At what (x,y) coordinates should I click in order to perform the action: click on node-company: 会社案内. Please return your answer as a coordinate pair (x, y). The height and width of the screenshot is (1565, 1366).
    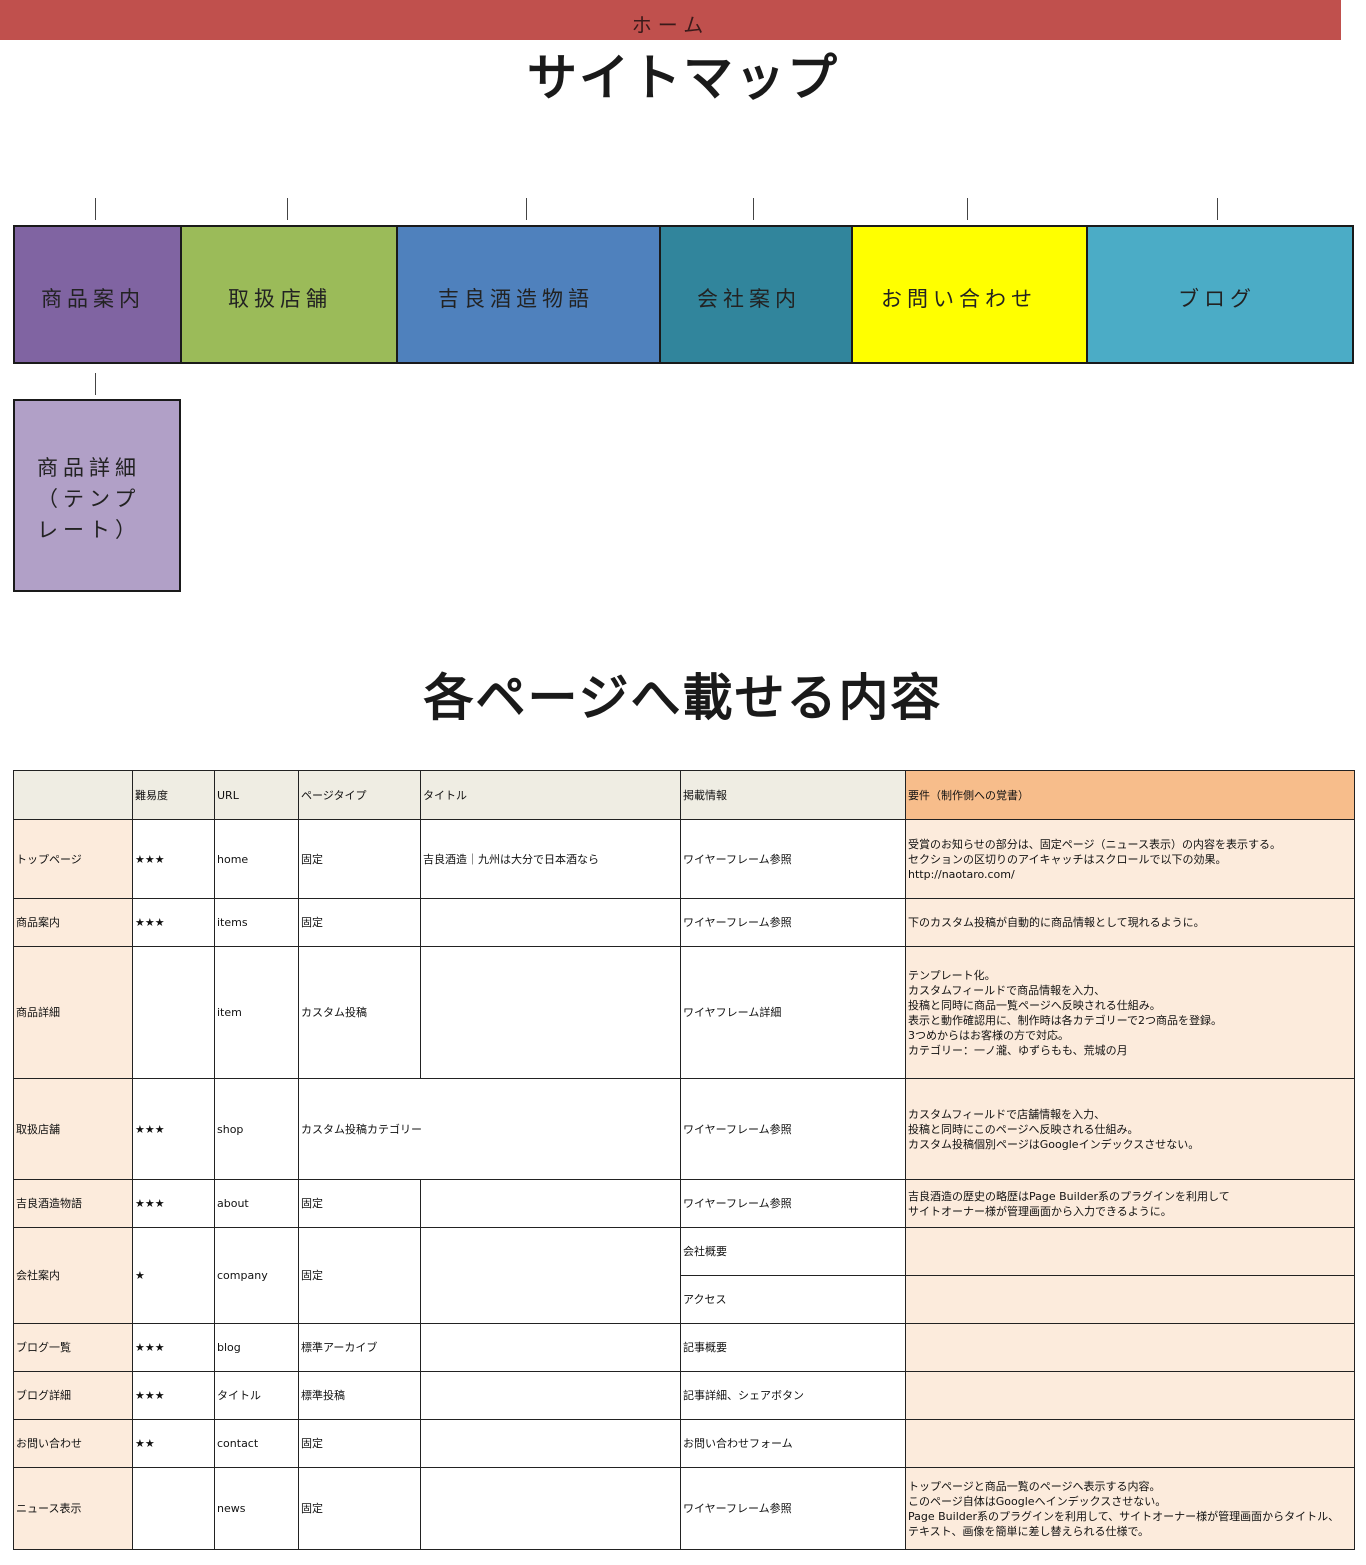
    Looking at the image, I should click on (756, 294).